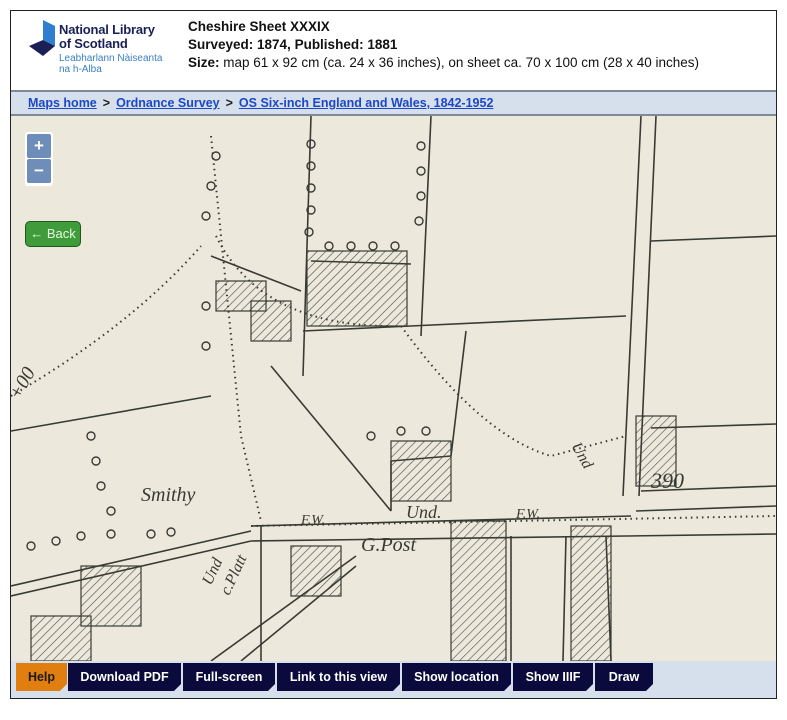 This screenshot has width=787, height=720. What do you see at coordinates (124, 677) in the screenshot?
I see `download-pdf-button: Download PDF` at bounding box center [124, 677].